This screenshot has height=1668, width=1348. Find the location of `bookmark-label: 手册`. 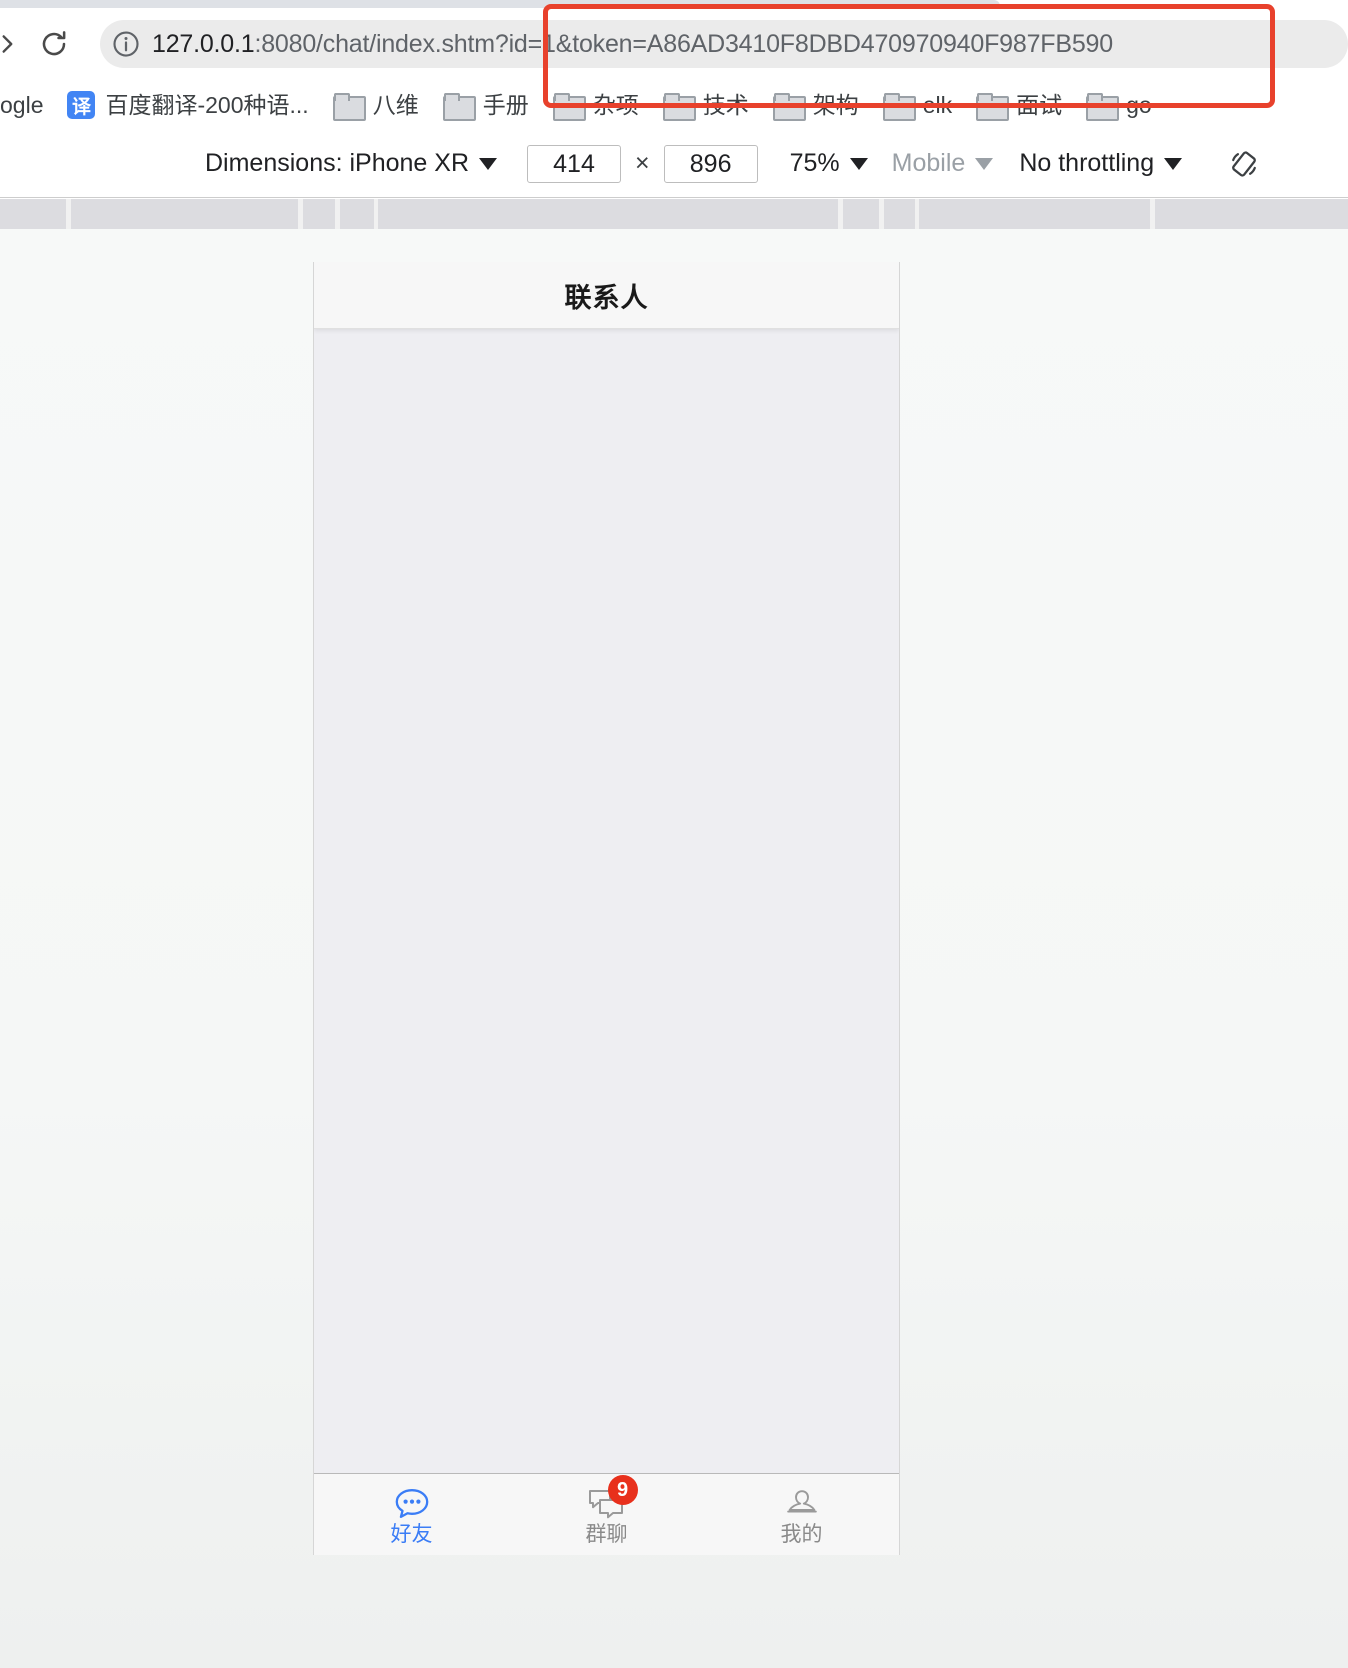

bookmark-label: 手册 is located at coordinates (505, 104).